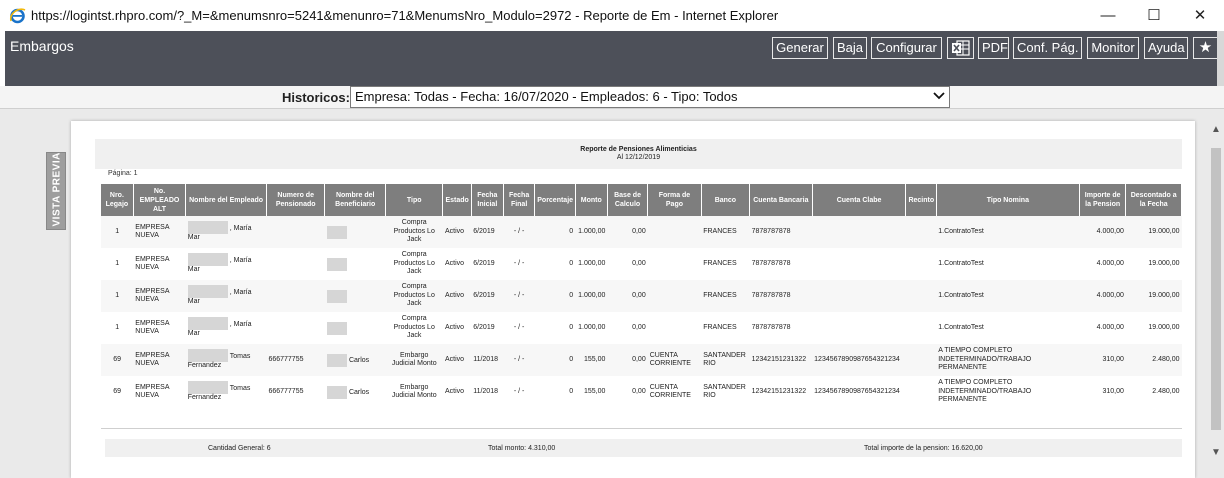 This screenshot has width=1224, height=478. What do you see at coordinates (1047, 48) in the screenshot?
I see `conf-pag-button: Conf. Pág.` at bounding box center [1047, 48].